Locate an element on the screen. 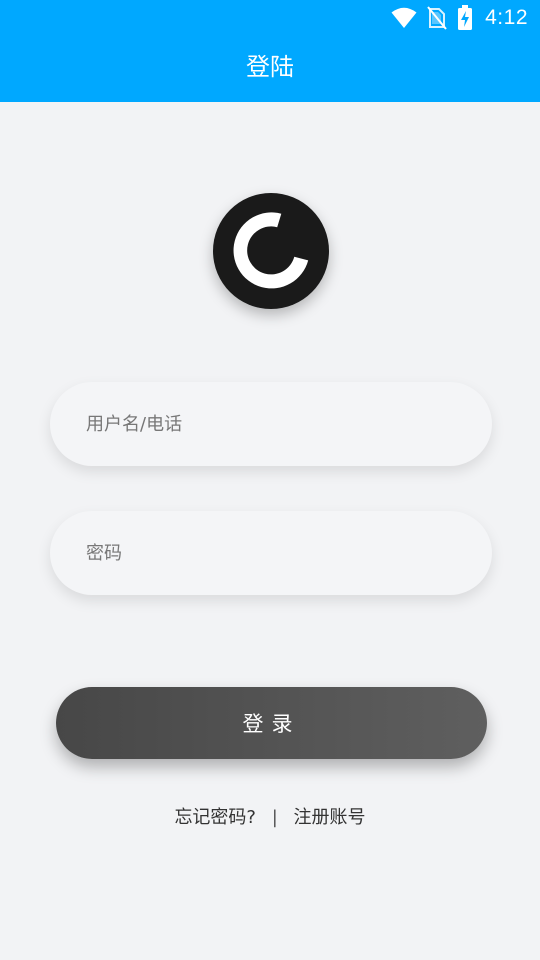  password-input is located at coordinates (276, 553).